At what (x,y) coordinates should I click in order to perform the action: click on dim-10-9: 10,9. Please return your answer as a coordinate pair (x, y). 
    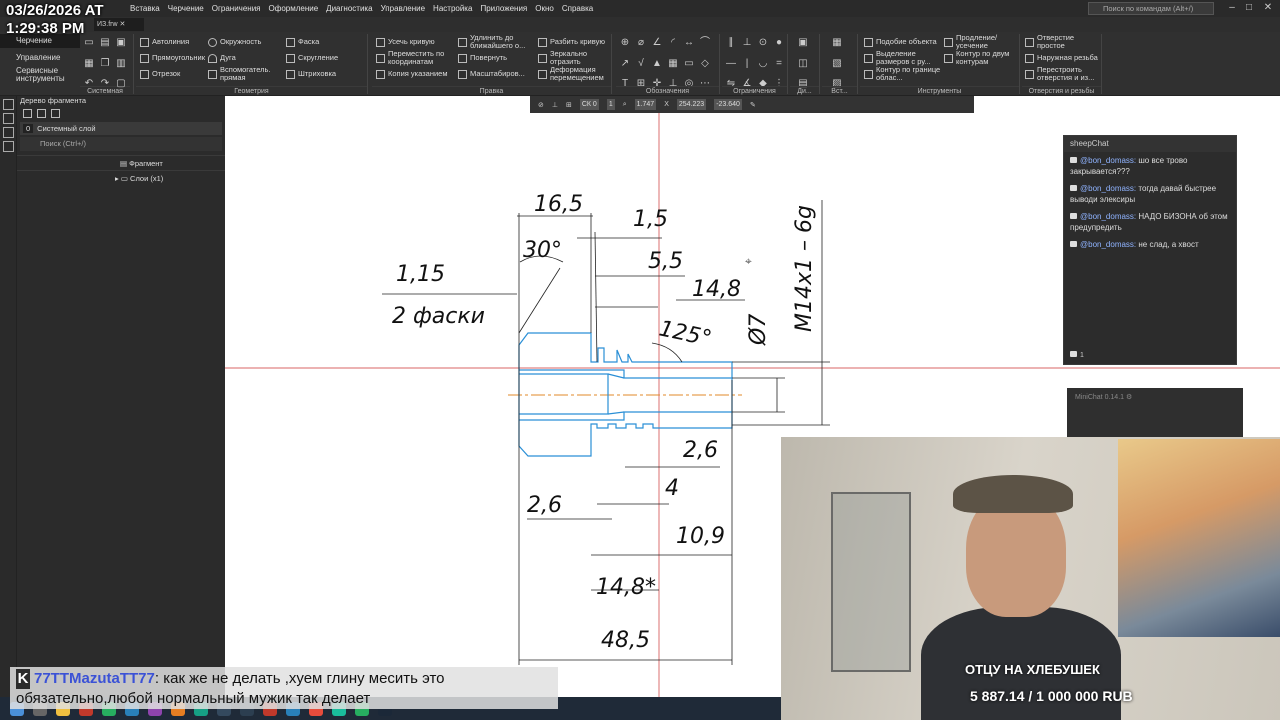
    Looking at the image, I should click on (700, 536).